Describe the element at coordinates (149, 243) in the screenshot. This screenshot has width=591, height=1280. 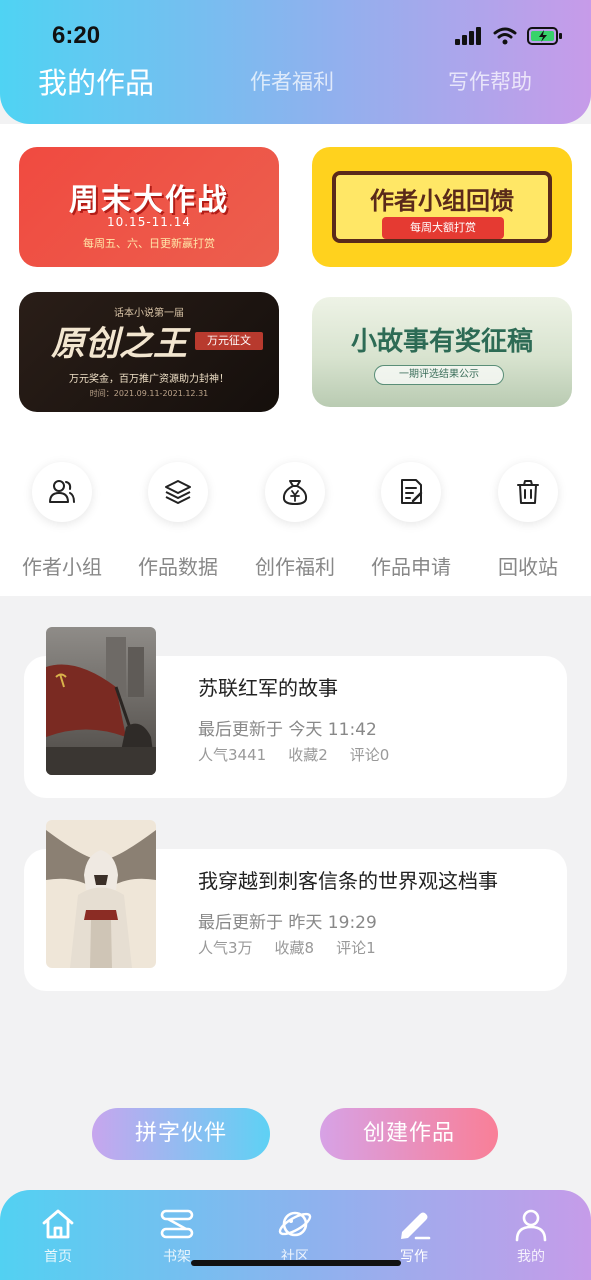
I see `banner-subtitle: 每周五、六、日更新赢打赏` at that location.